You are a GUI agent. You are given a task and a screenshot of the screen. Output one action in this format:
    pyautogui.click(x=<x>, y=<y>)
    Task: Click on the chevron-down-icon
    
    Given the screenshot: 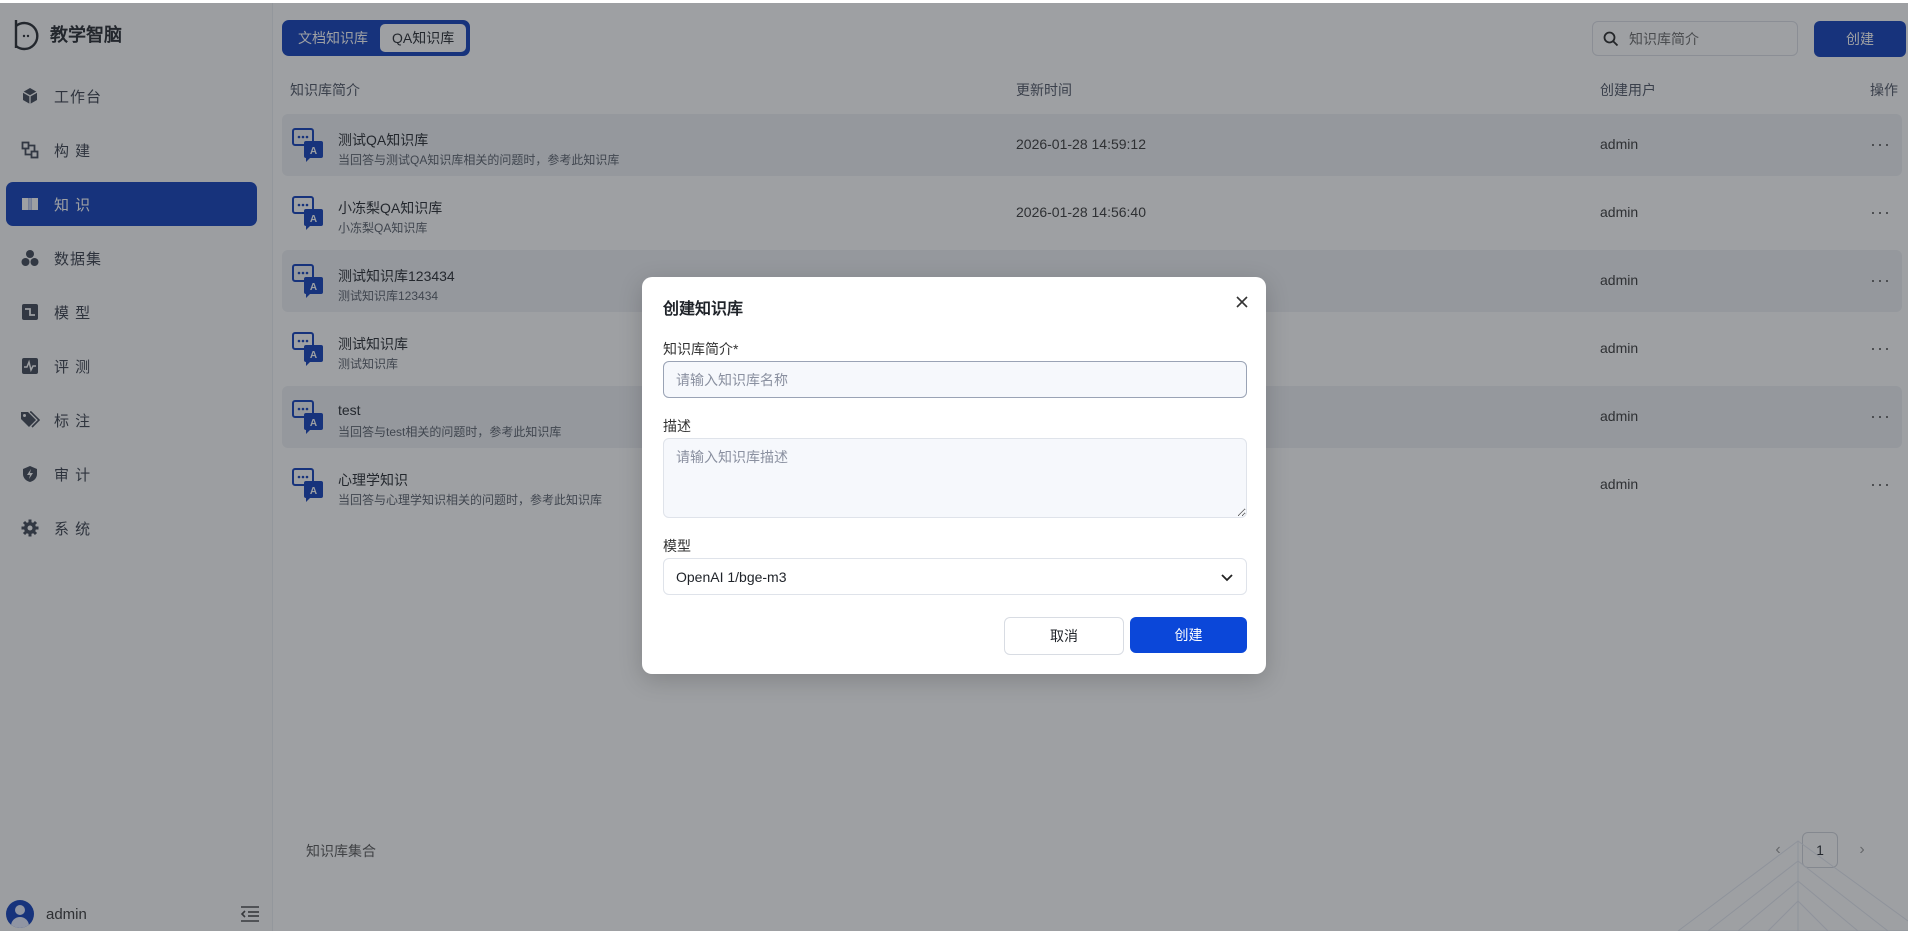 What is the action you would take?
    pyautogui.click(x=1227, y=578)
    